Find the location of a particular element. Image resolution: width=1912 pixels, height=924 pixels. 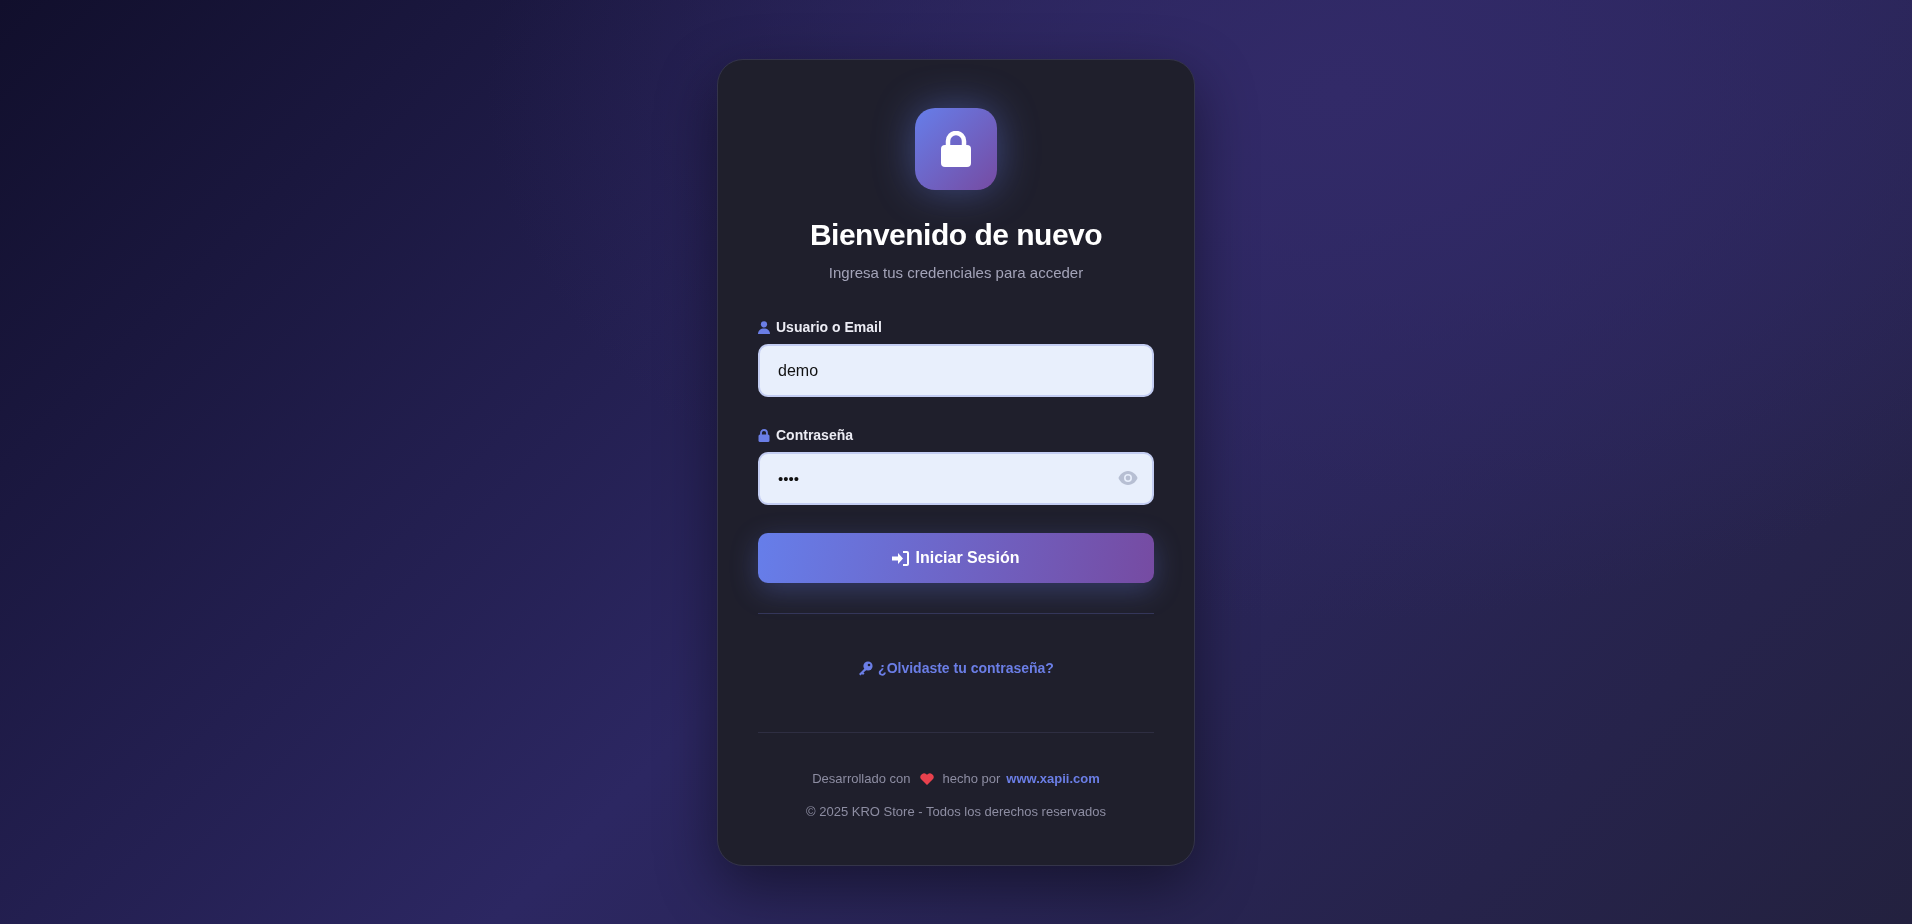

login-title: Bienvenido de nuevo is located at coordinates (956, 235).